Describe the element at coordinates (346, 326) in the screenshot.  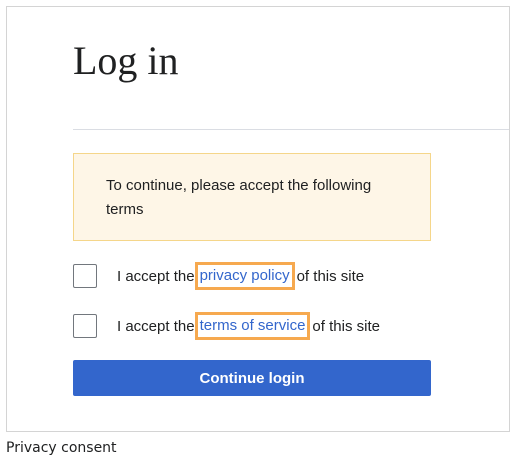
I see `terms-consent-suffix: of this site` at that location.